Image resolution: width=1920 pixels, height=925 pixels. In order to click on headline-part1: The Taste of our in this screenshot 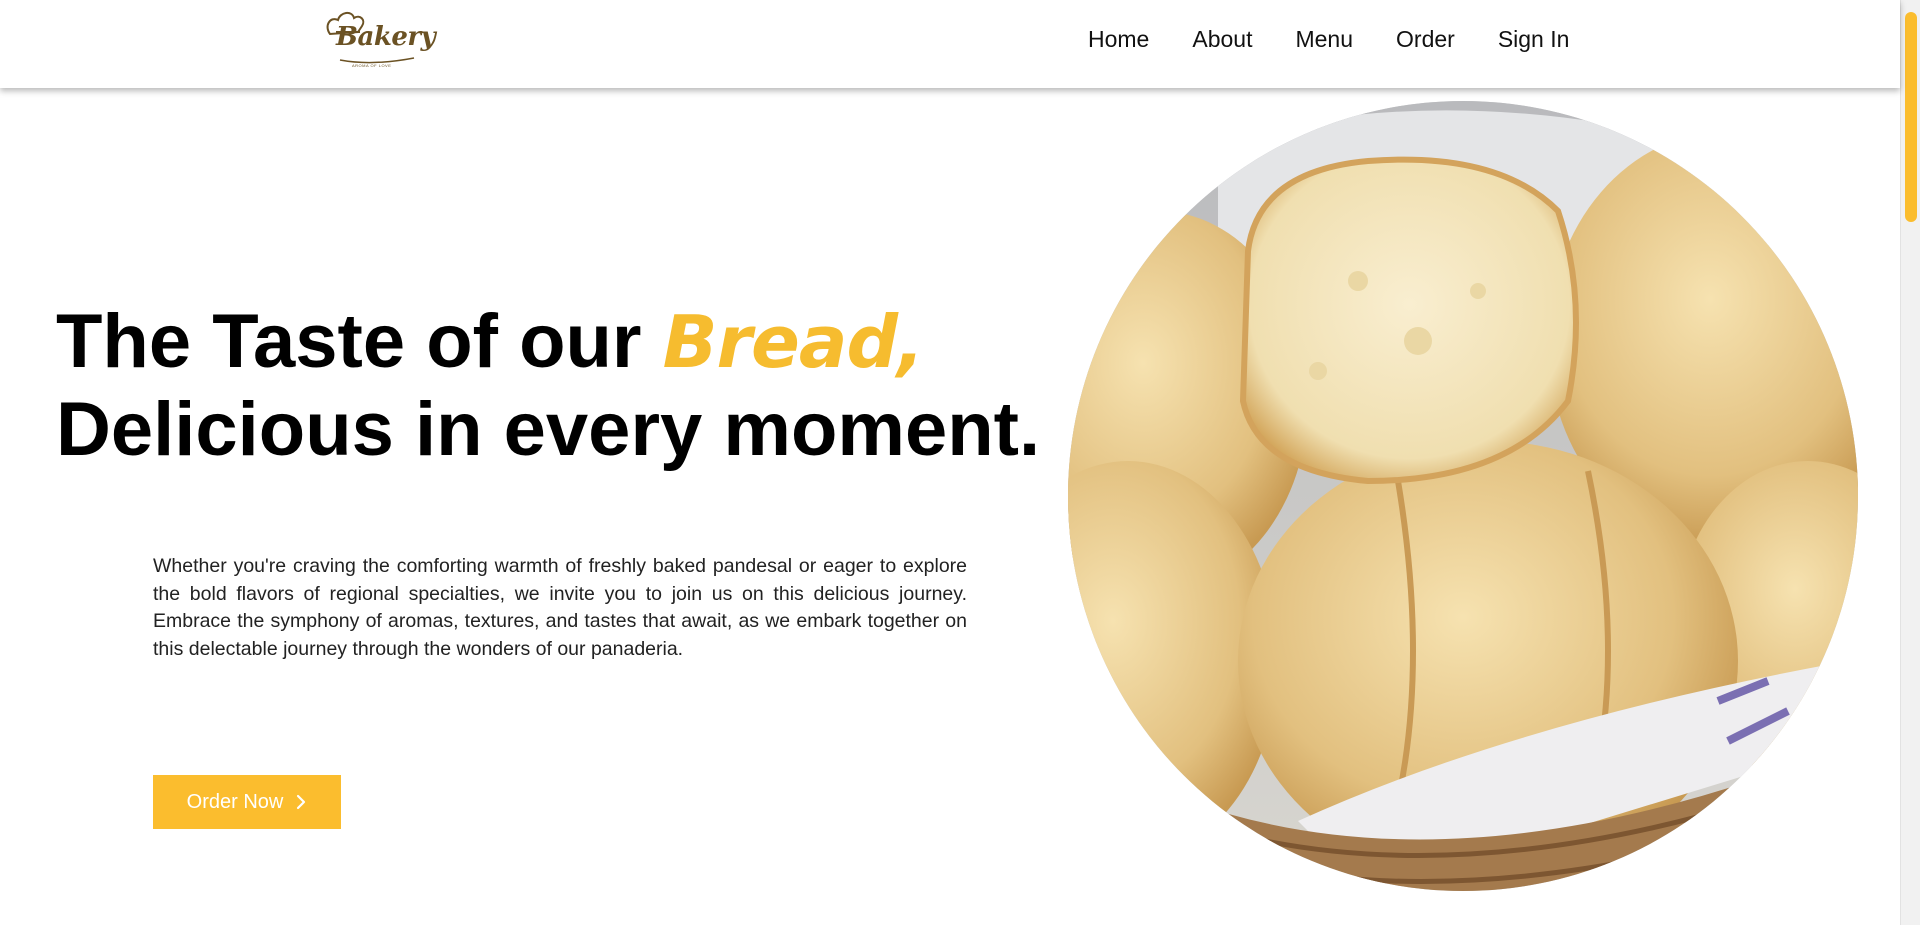, I will do `click(359, 341)`.